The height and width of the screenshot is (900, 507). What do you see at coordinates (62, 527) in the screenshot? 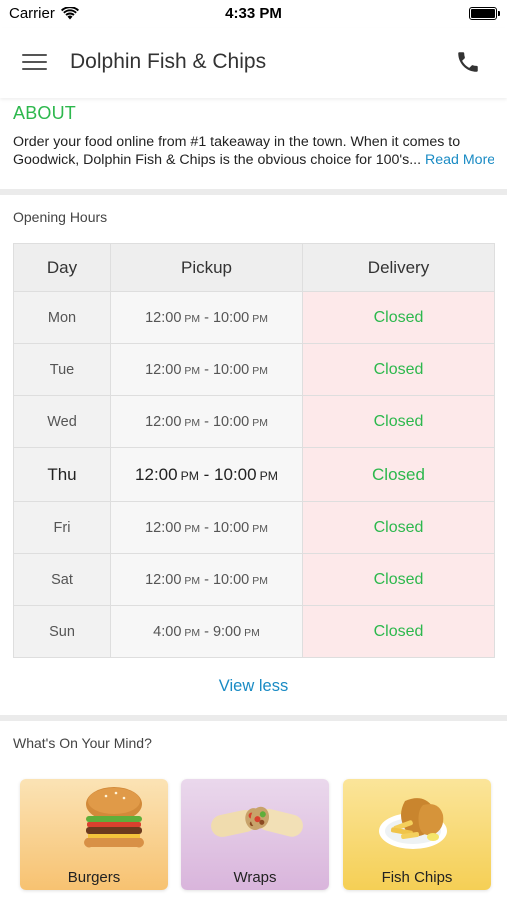
I see `hours-day-cell: Fri` at bounding box center [62, 527].